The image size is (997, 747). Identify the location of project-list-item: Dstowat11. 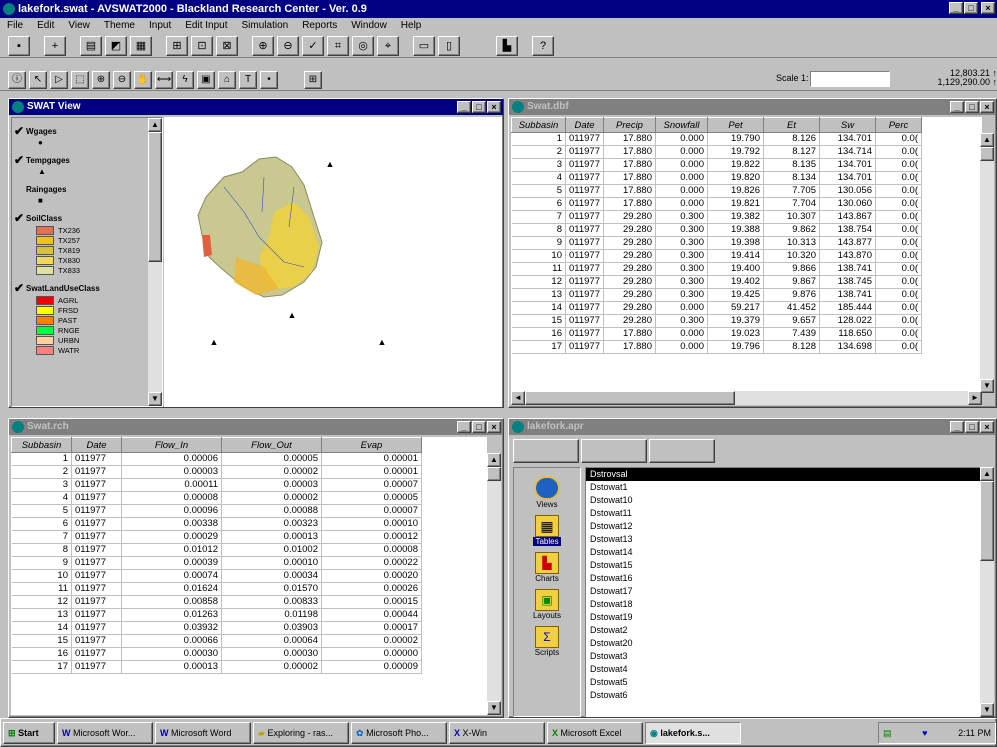
(783, 513).